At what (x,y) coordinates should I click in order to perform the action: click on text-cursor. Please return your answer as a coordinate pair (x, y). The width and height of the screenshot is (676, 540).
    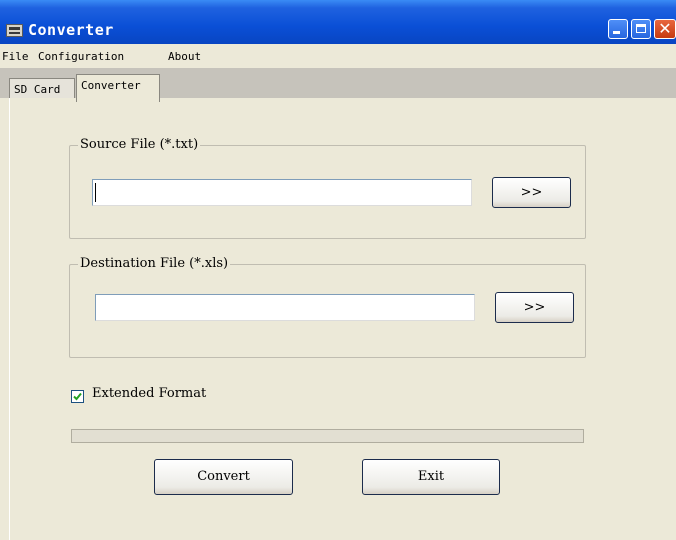
    Looking at the image, I should click on (95, 192).